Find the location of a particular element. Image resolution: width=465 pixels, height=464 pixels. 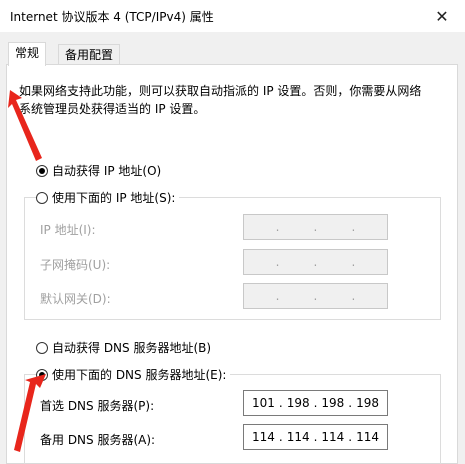

radio-manual-dns: 使用下面的 DNS 服务器地址(E): is located at coordinates (133, 374).